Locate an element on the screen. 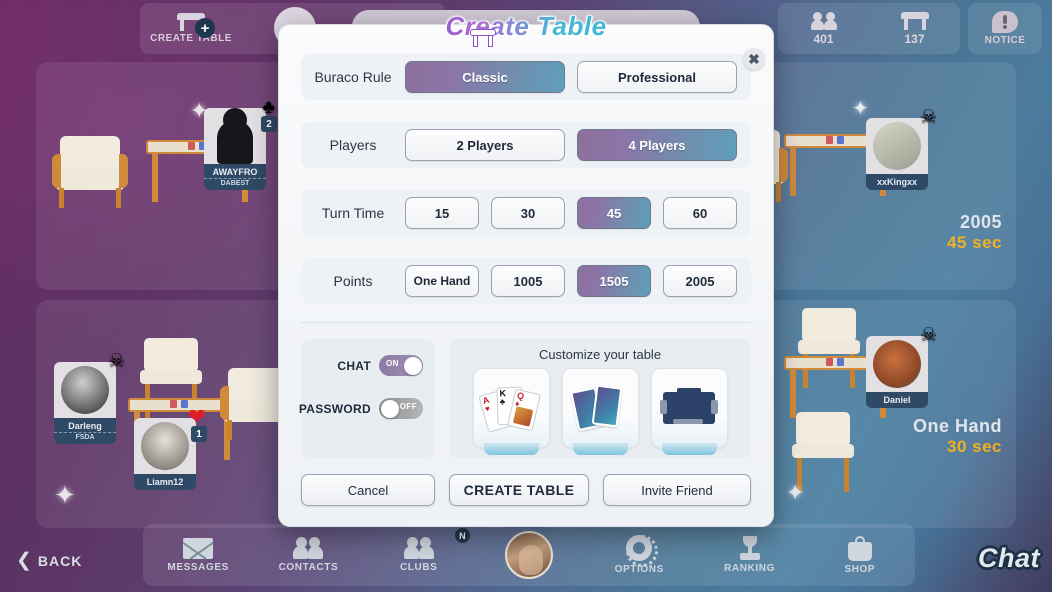 Image resolution: width=1052 pixels, height=592 pixels. setting-row-turn-time: Turn Time 15 30 45 60 is located at coordinates (526, 213).